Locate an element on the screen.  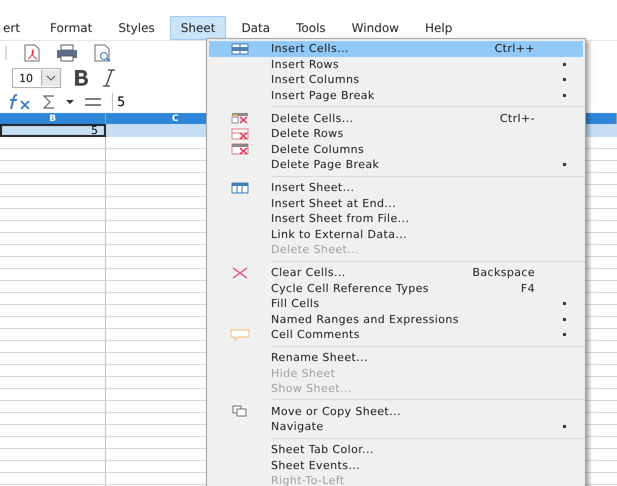
pdf-export-icon is located at coordinates (32, 53).